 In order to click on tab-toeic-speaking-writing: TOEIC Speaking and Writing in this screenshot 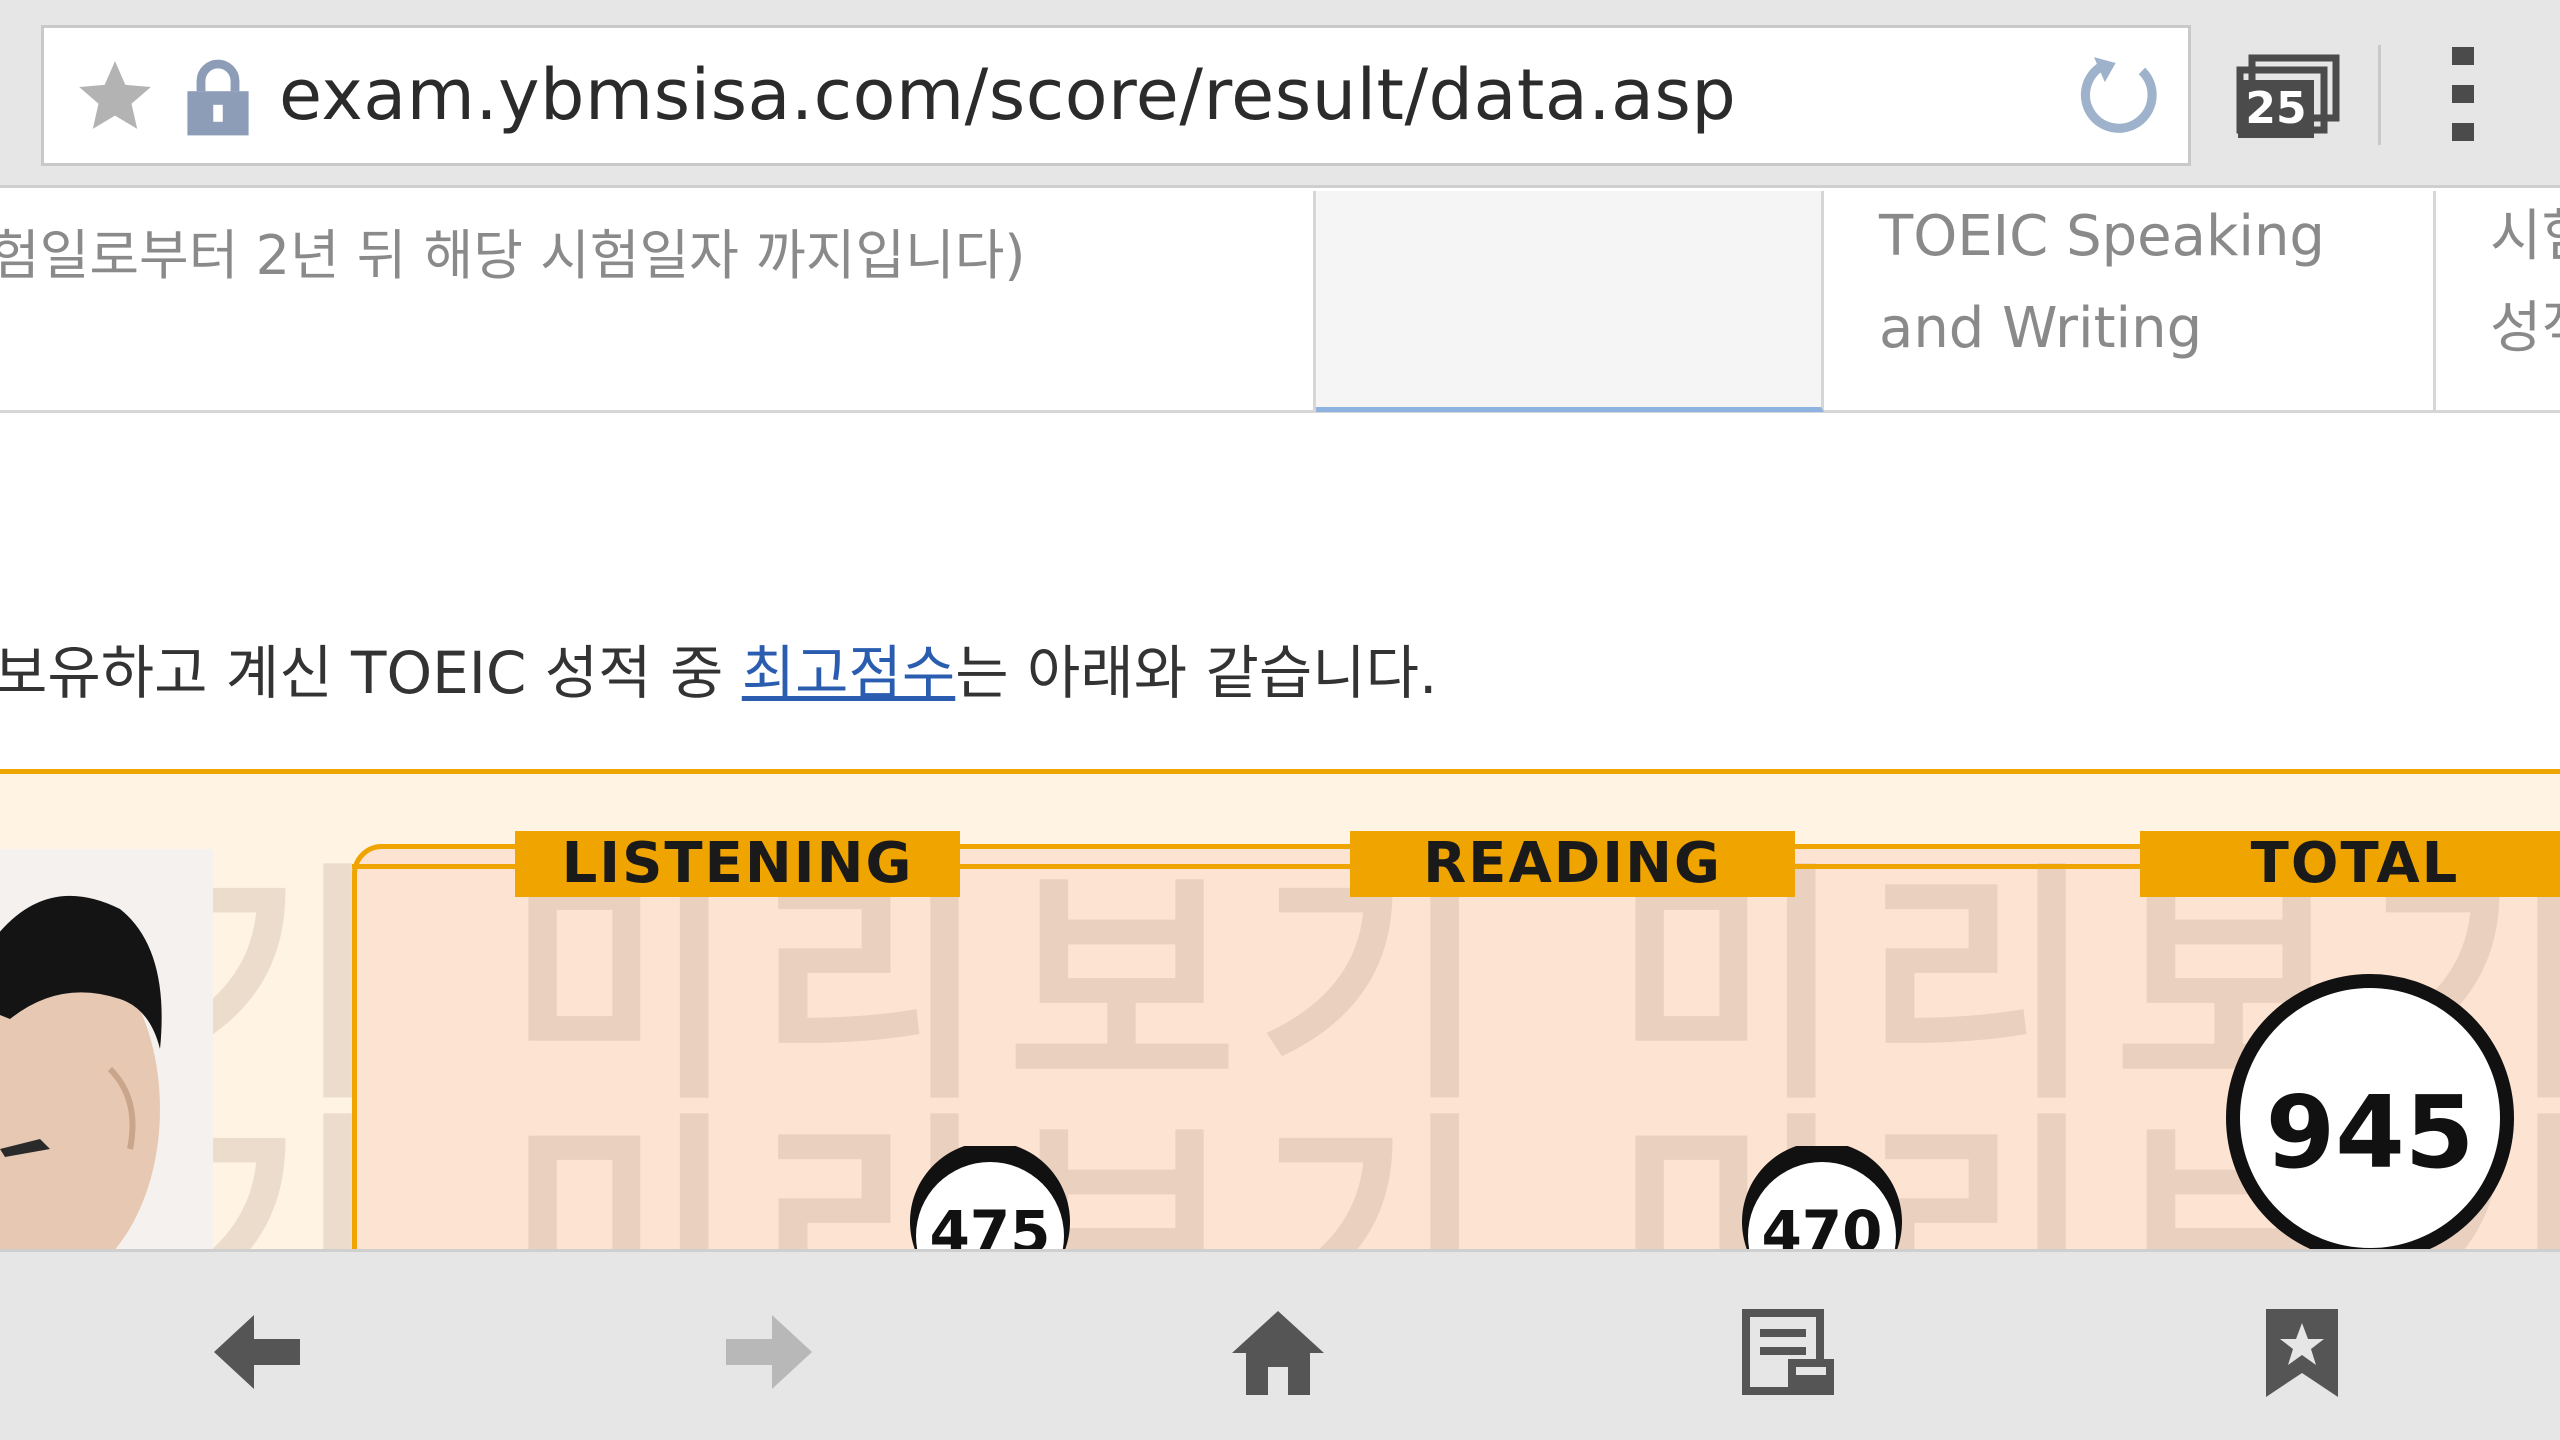, I will do `click(2130, 300)`.